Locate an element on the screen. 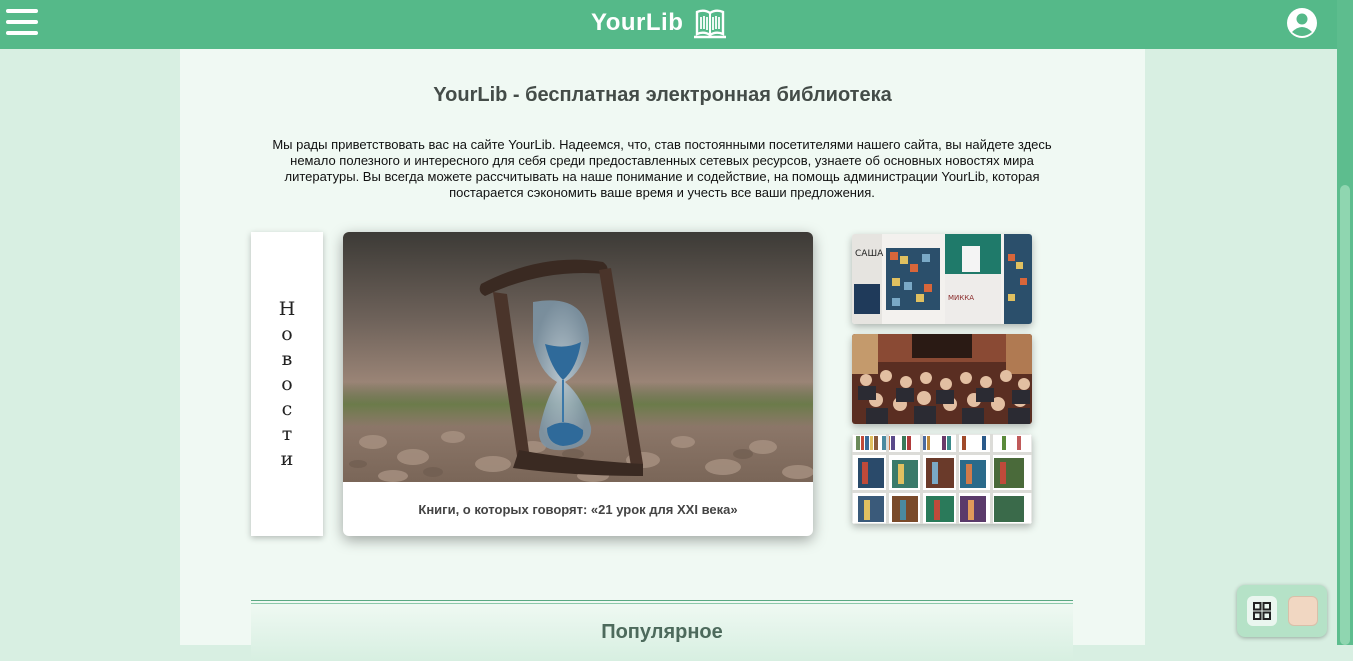 Image resolution: width=1353 pixels, height=661 pixels. popular-section: Популярное is located at coordinates (662, 630).